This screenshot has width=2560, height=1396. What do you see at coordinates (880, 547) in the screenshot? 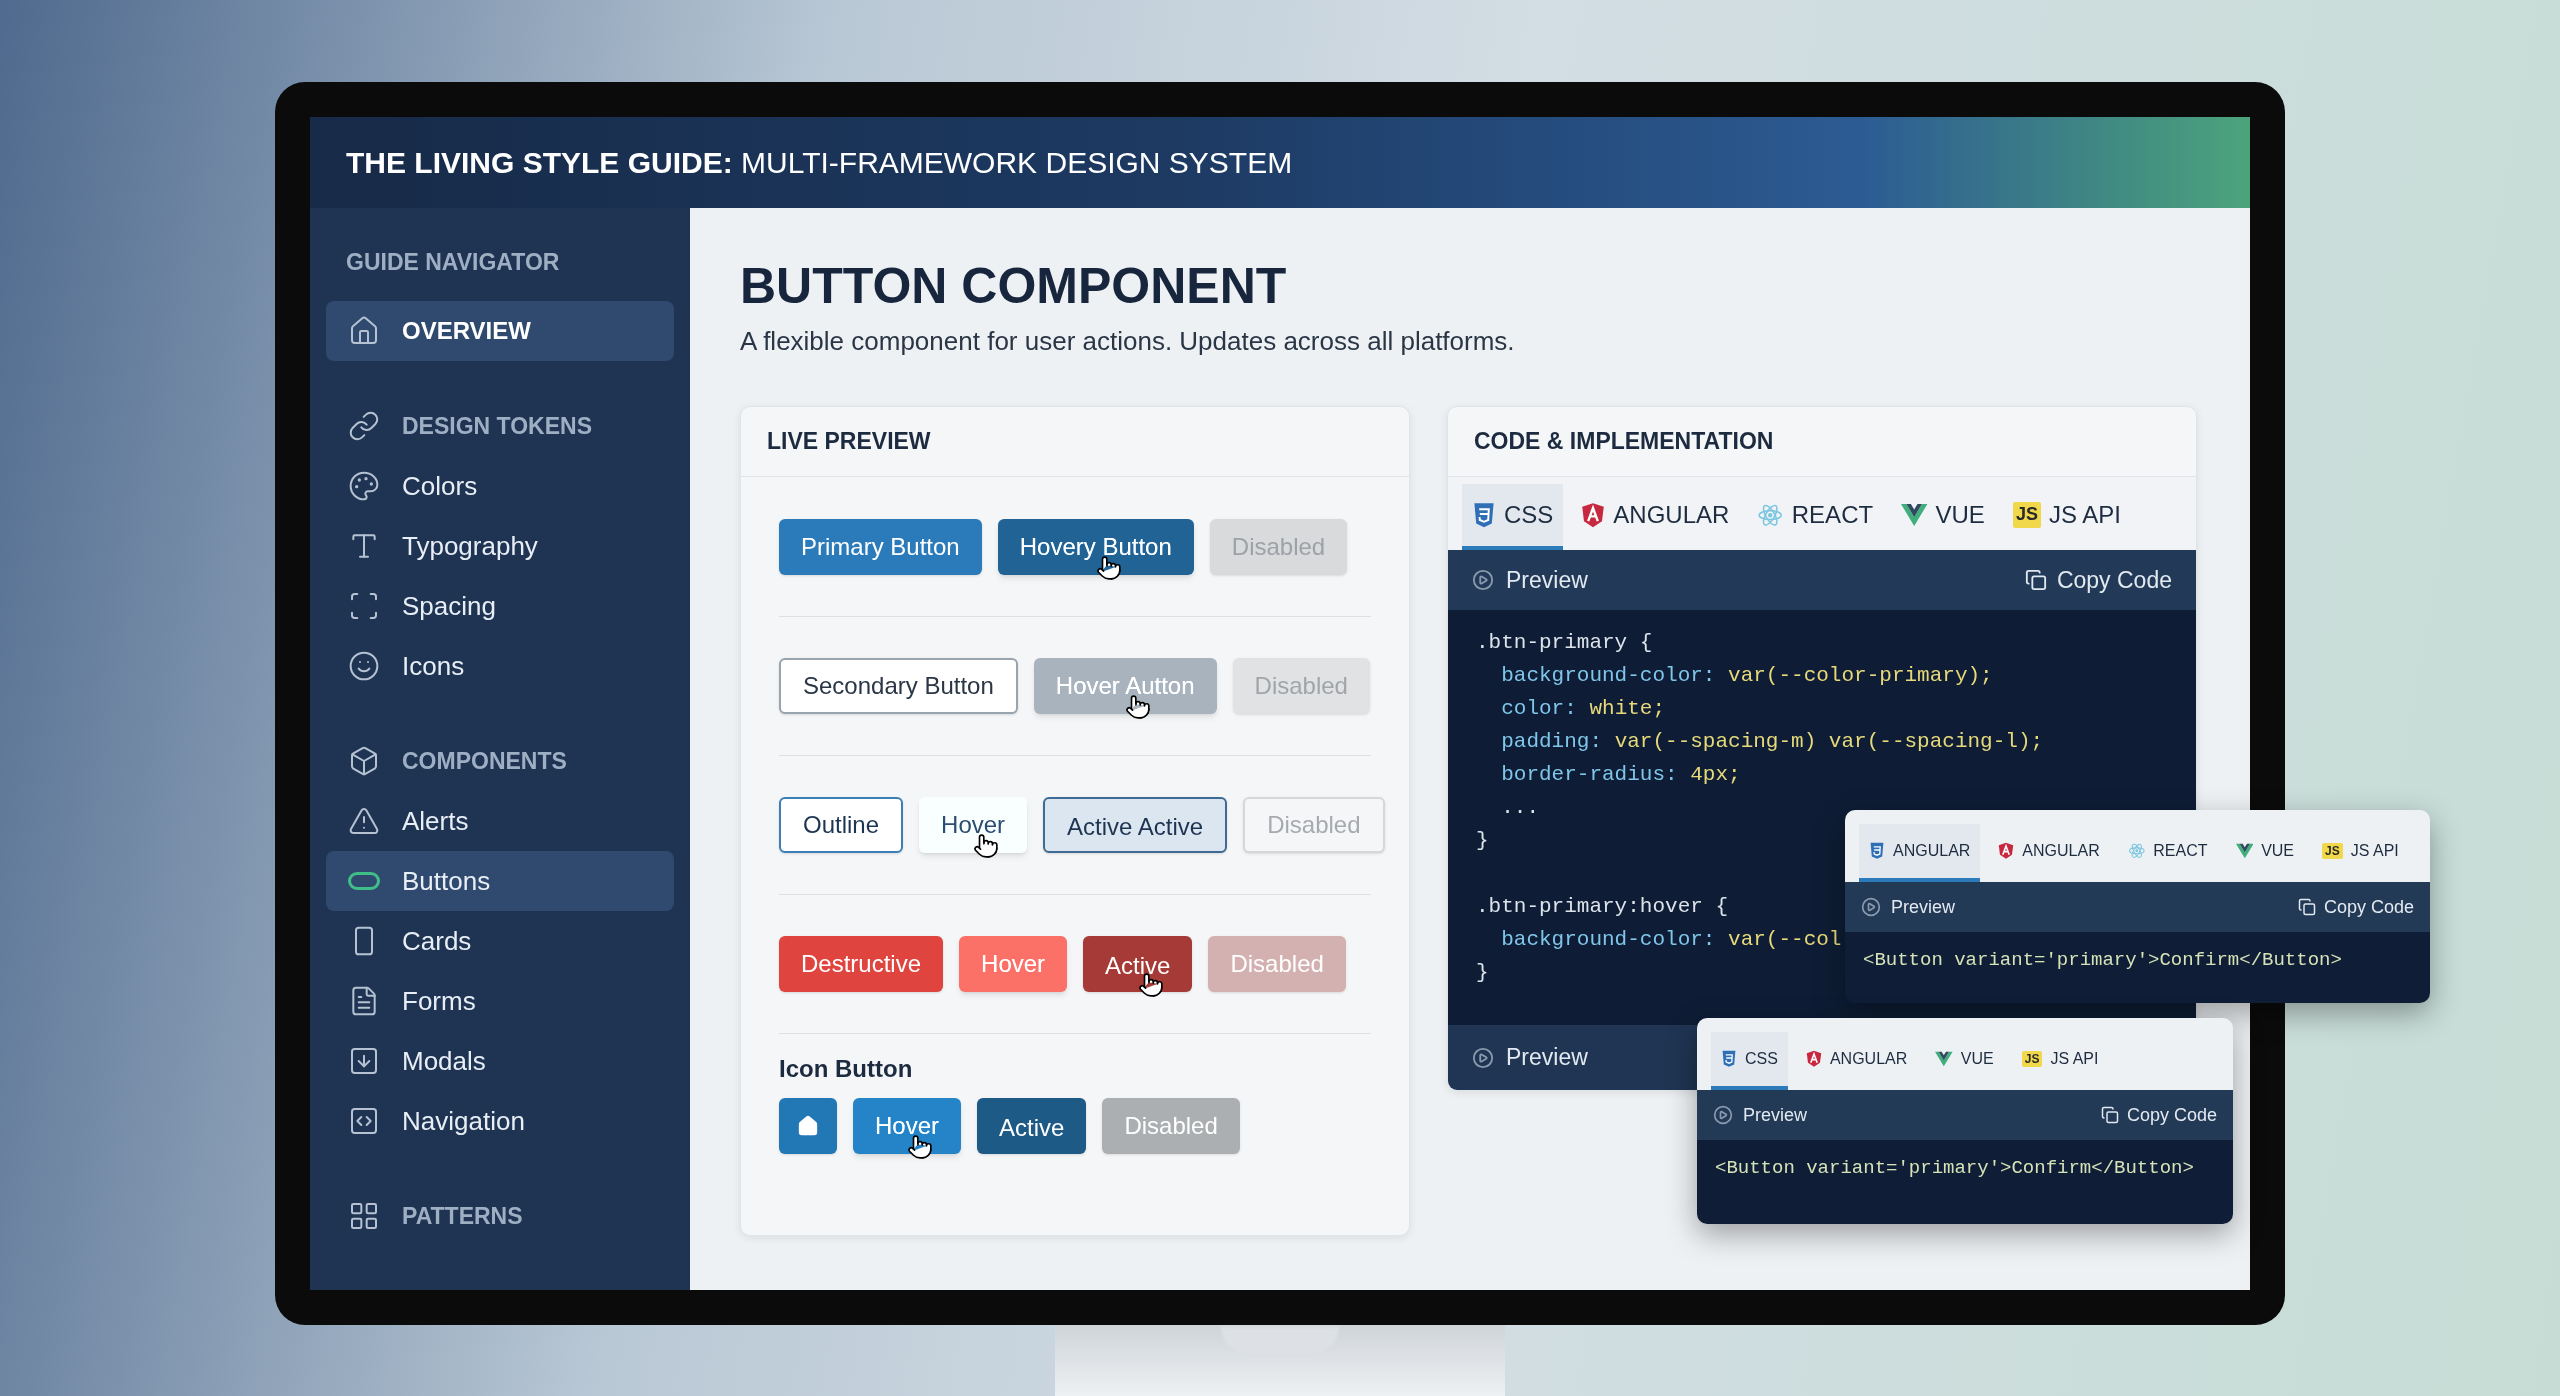
I see `demo-button: Primary Button` at bounding box center [880, 547].